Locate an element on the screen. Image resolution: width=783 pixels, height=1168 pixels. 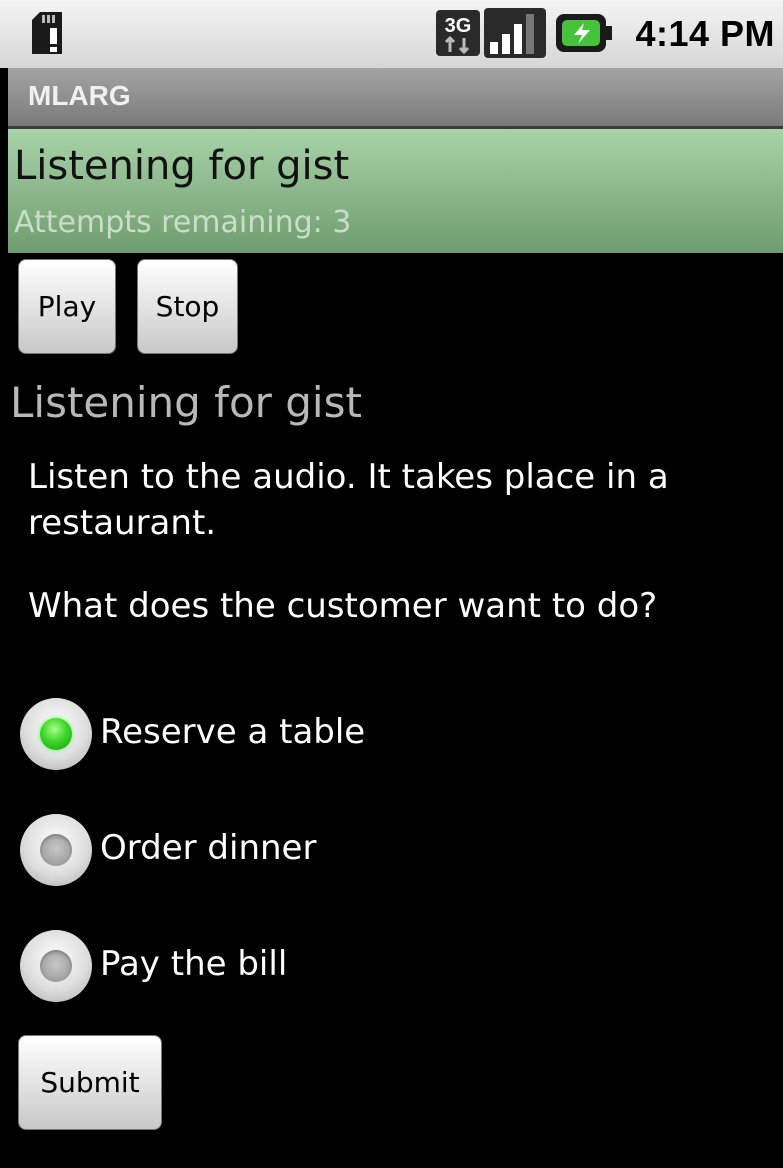
radio-option-reserve-table: Reserve a table is located at coordinates (368, 736).